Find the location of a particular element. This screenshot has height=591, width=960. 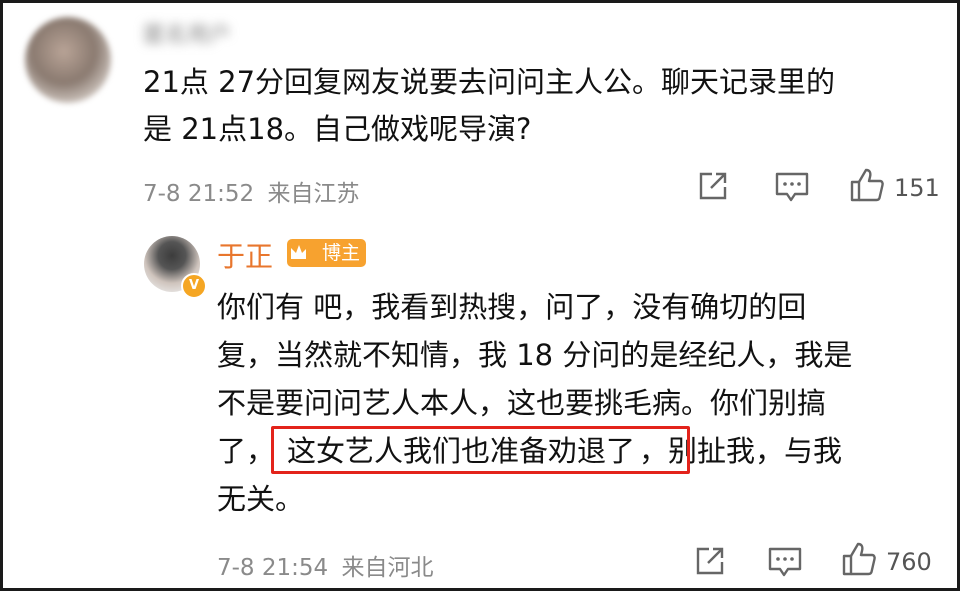

reply-text-line: 你们有 吧，我看到热搜，问了，没有确切的回 is located at coordinates (512, 307).